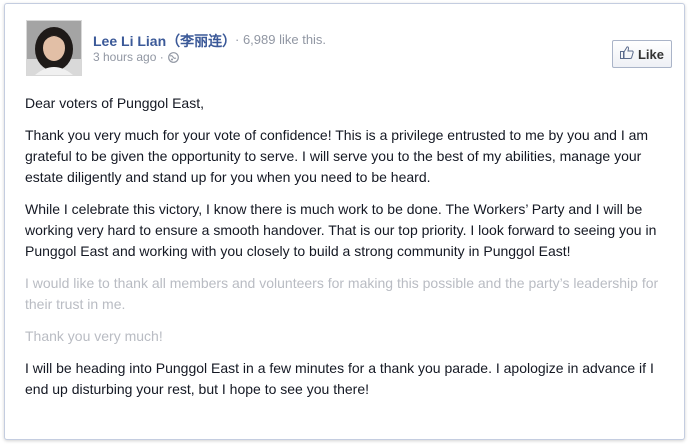 The image size is (692, 447). I want to click on thumbs-up-icon, so click(626, 54).